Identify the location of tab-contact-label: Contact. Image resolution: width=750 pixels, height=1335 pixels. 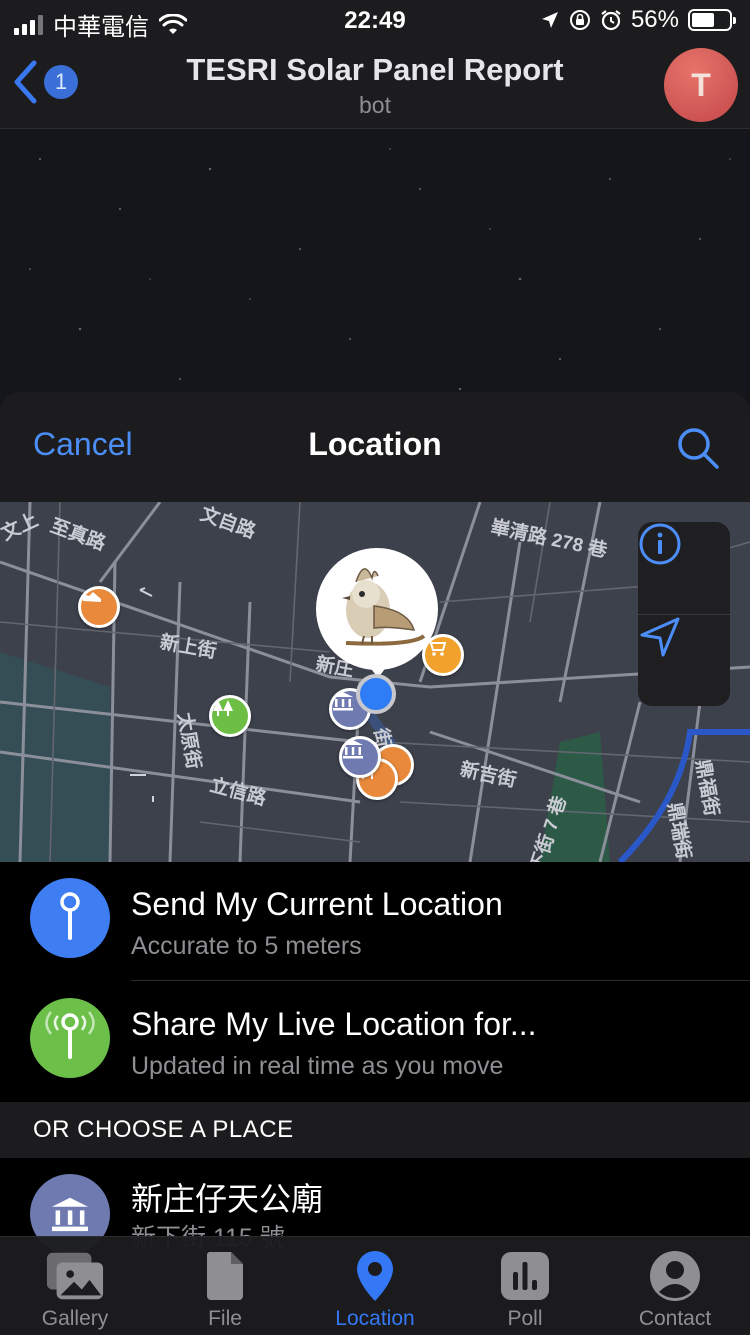
(675, 1318).